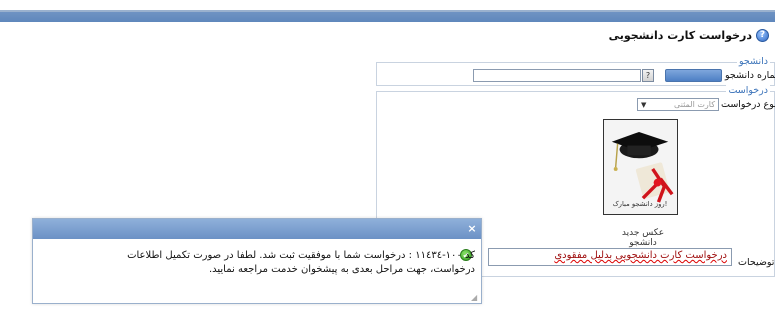 Image resolution: width=775 pixels, height=313 pixels. I want to click on student-photo: روز دانشجو مبارک!, so click(640, 167).